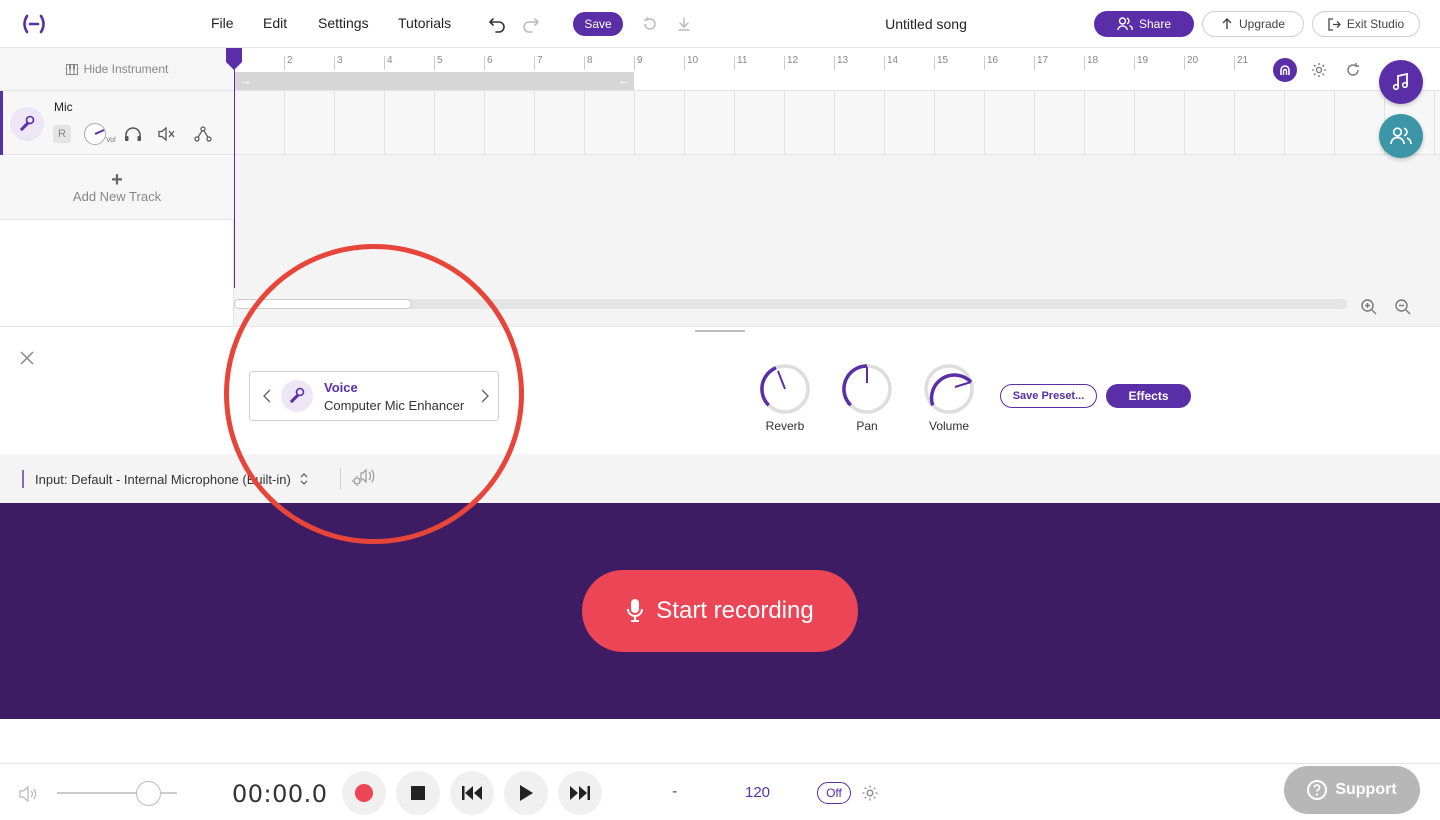 This screenshot has width=1440, height=820. Describe the element at coordinates (434, 81) in the screenshot. I see `loop-region` at that location.